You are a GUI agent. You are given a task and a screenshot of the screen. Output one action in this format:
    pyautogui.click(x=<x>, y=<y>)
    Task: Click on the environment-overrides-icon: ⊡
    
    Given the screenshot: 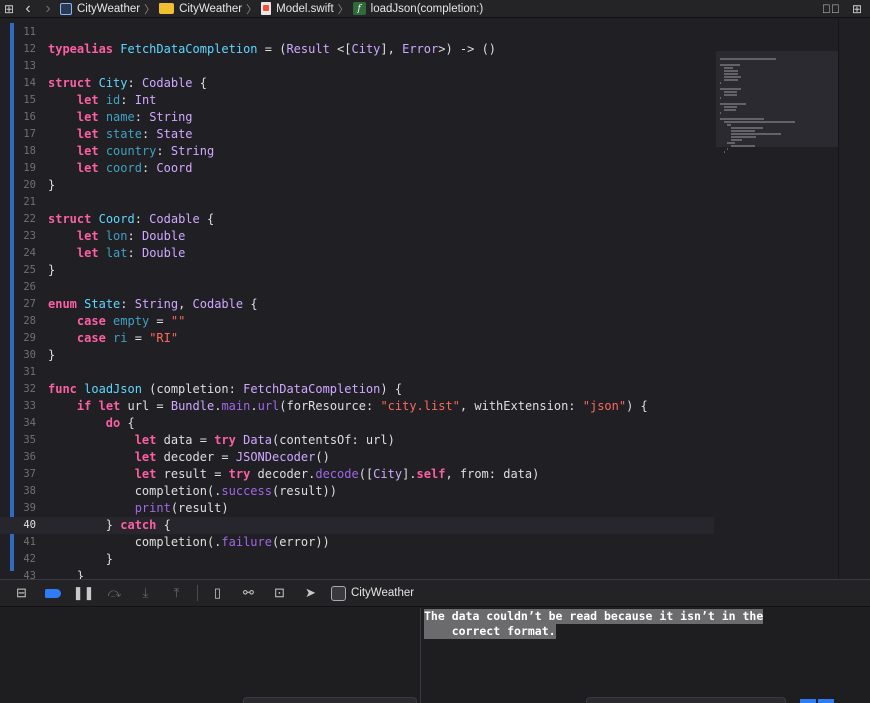 What is the action you would take?
    pyautogui.click(x=279, y=593)
    